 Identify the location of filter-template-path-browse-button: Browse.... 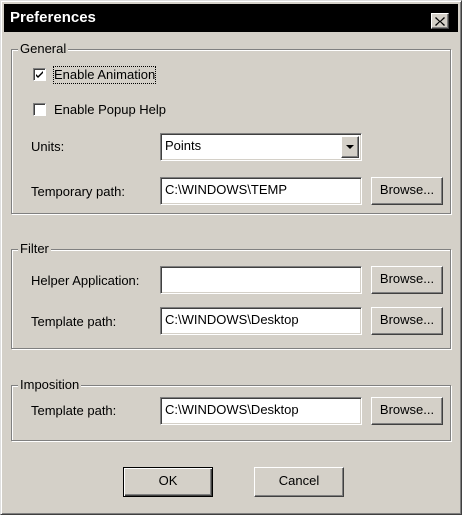
(407, 321).